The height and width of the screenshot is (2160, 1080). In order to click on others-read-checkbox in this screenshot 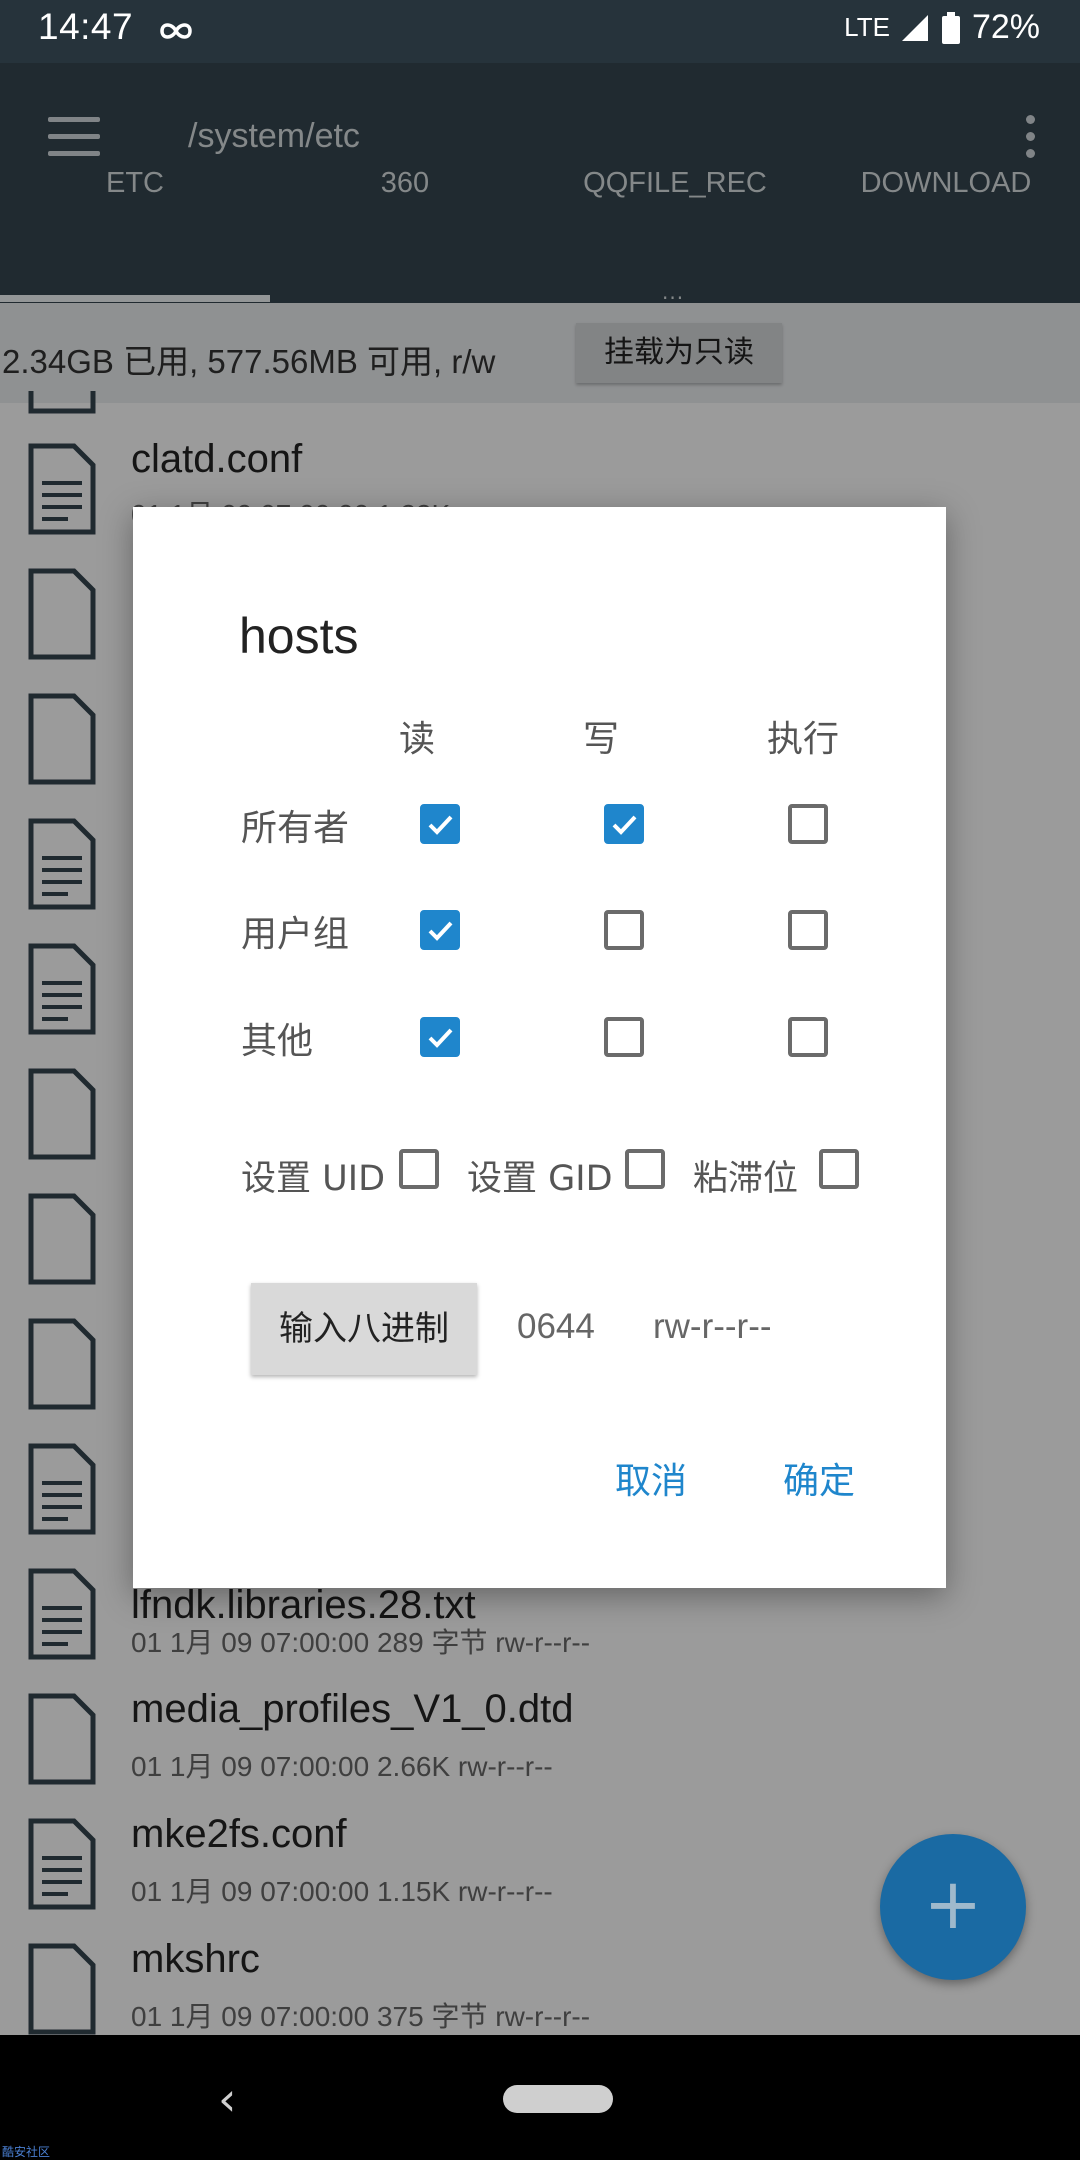, I will do `click(440, 1037)`.